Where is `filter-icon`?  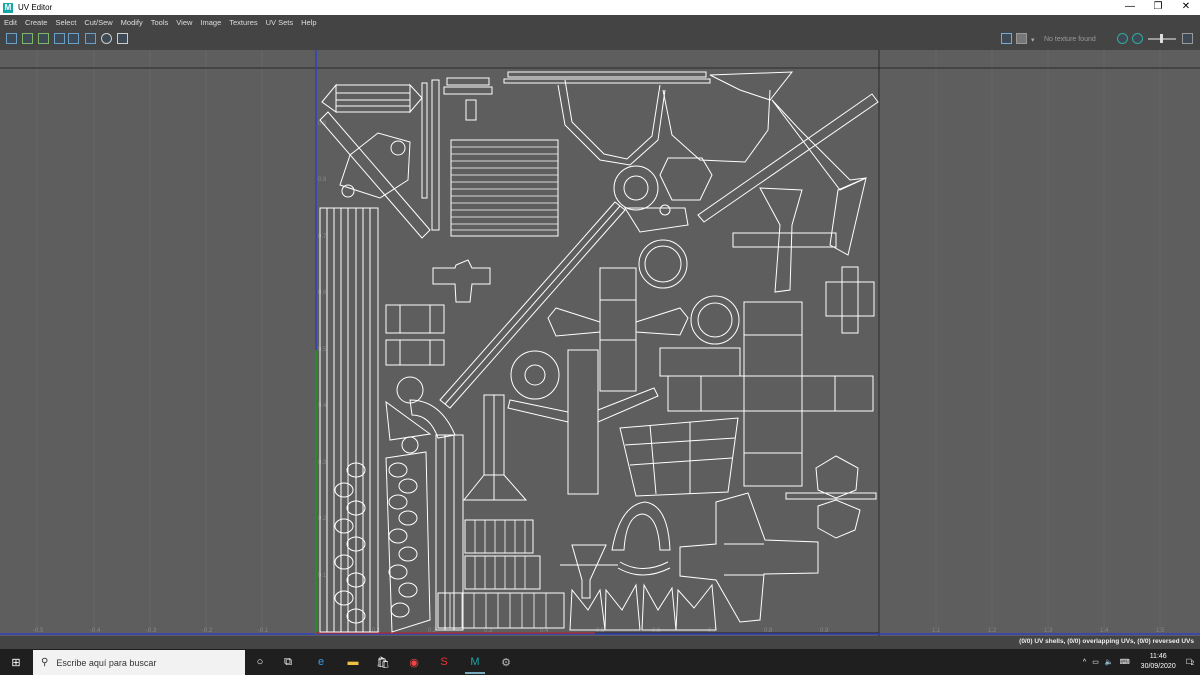
filter-icon is located at coordinates (73, 38).